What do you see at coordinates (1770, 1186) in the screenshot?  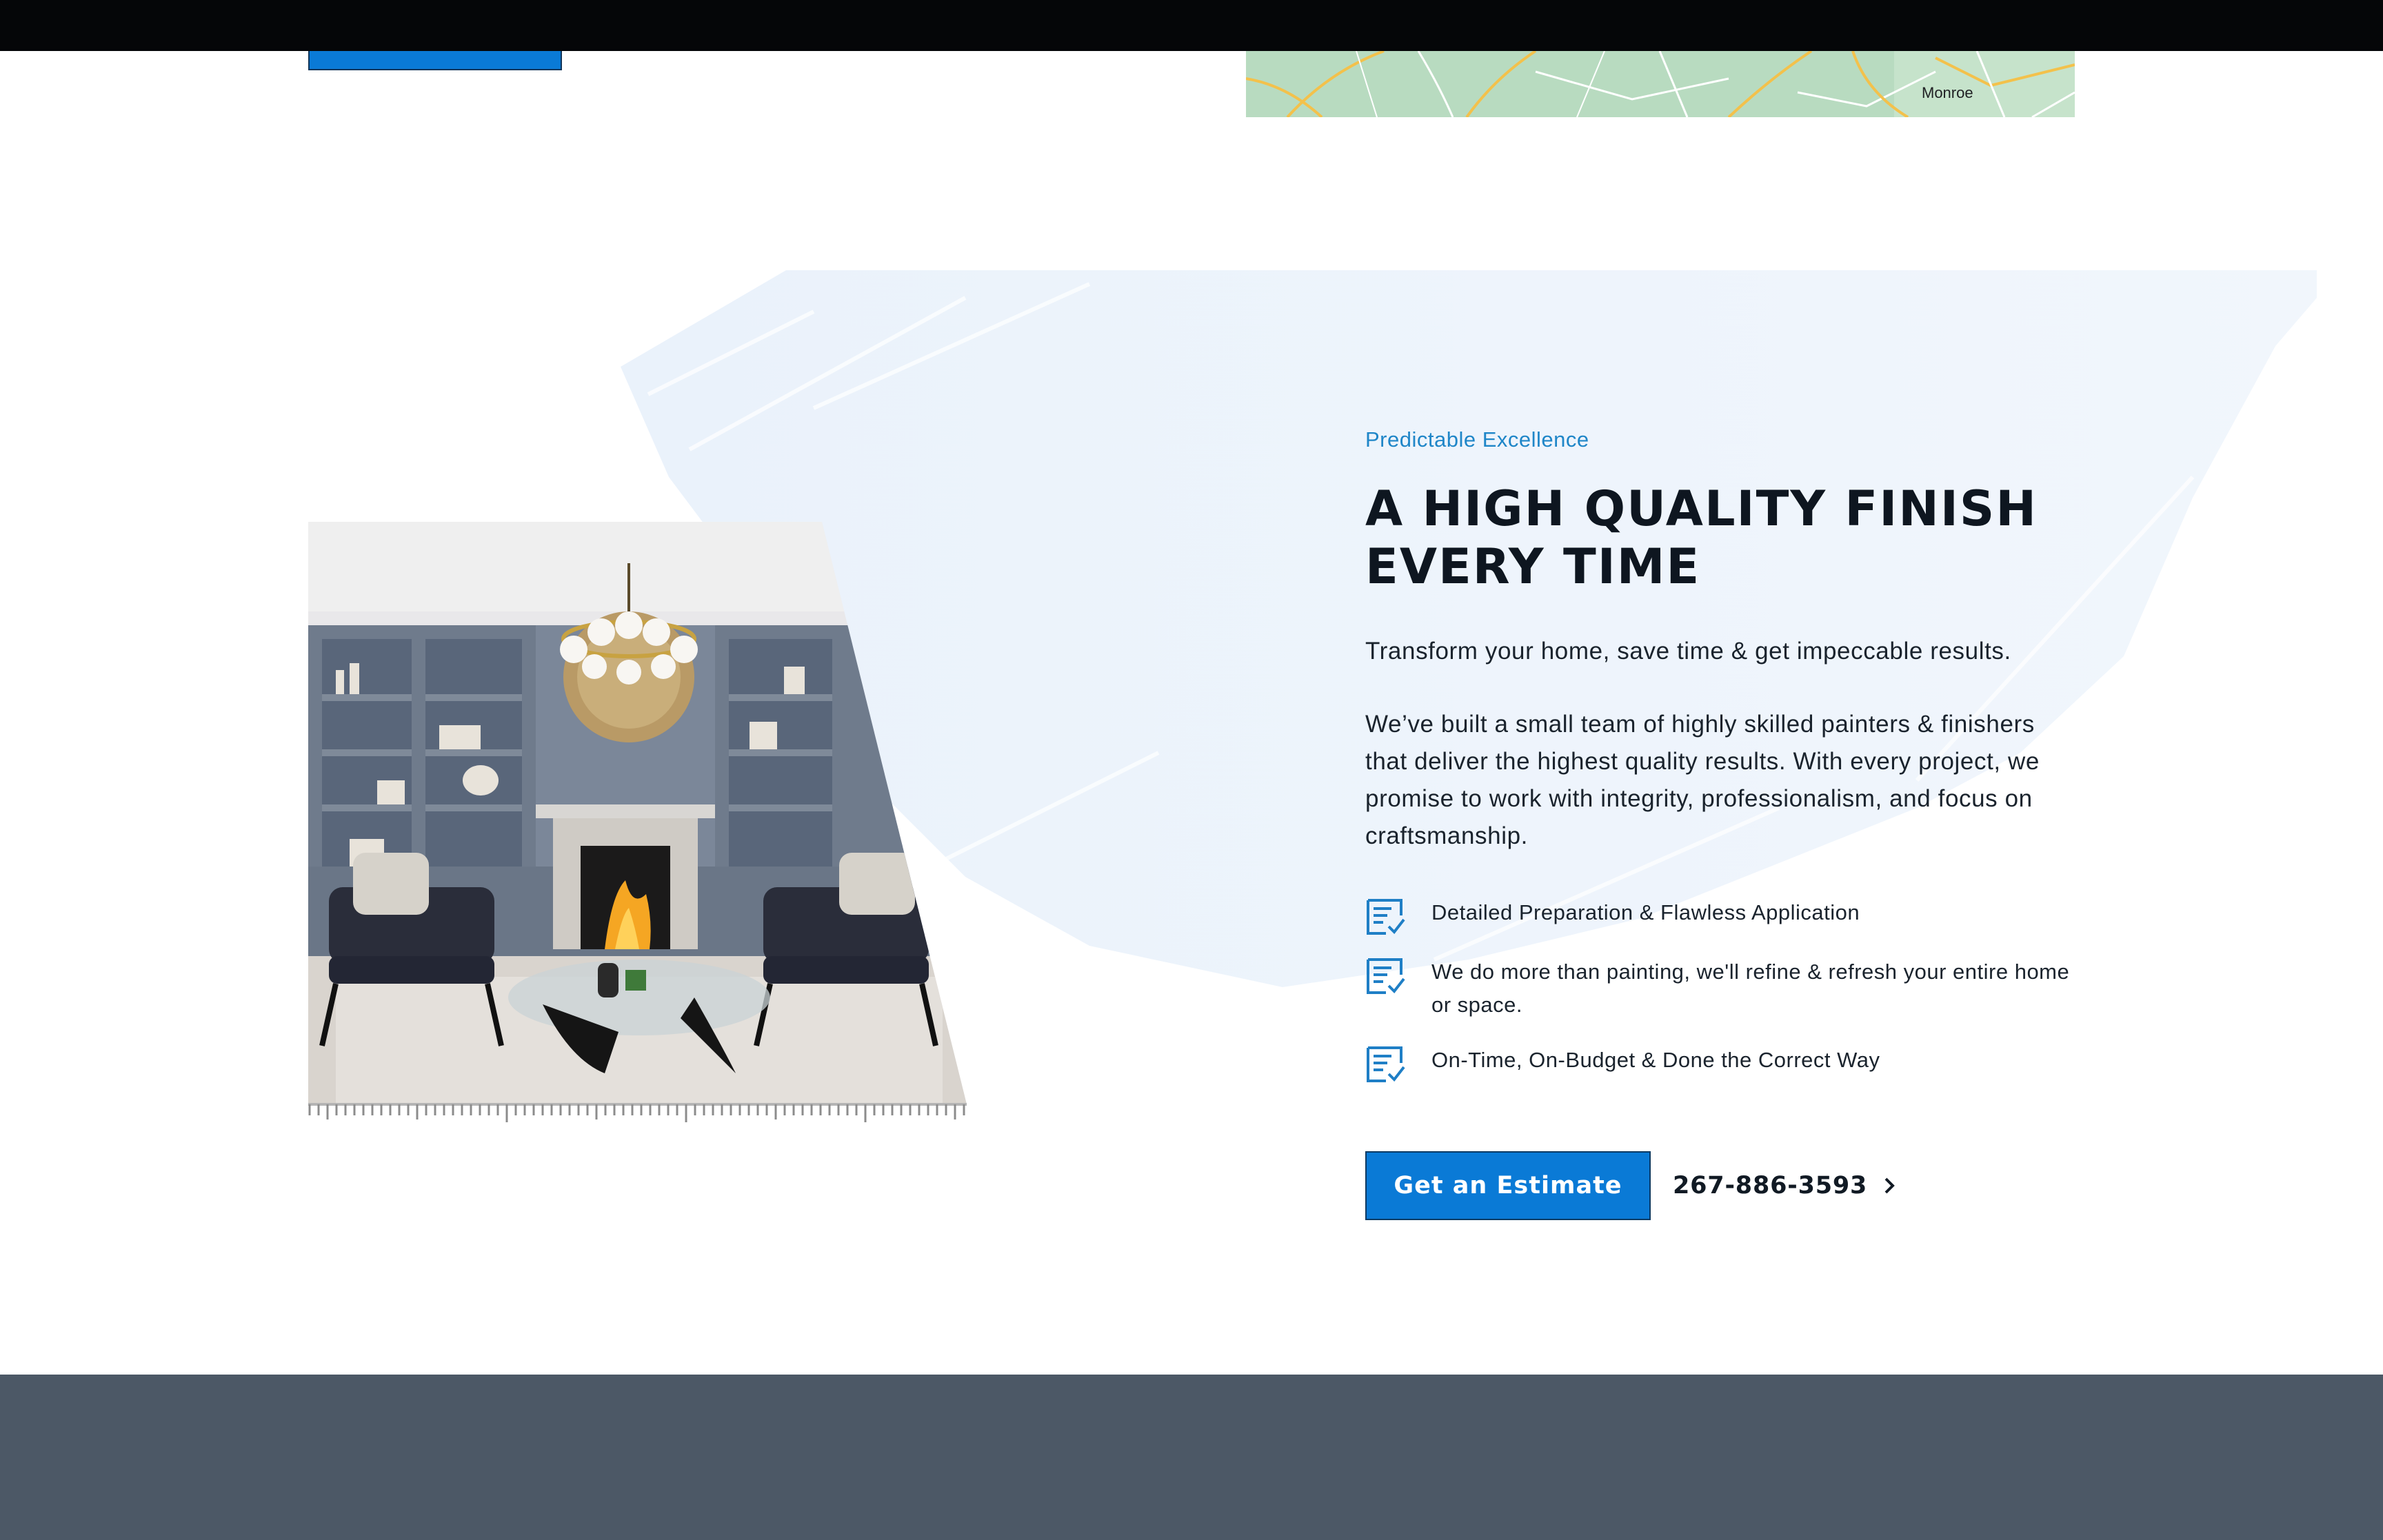 I see `phone-number: 267-886-3593` at bounding box center [1770, 1186].